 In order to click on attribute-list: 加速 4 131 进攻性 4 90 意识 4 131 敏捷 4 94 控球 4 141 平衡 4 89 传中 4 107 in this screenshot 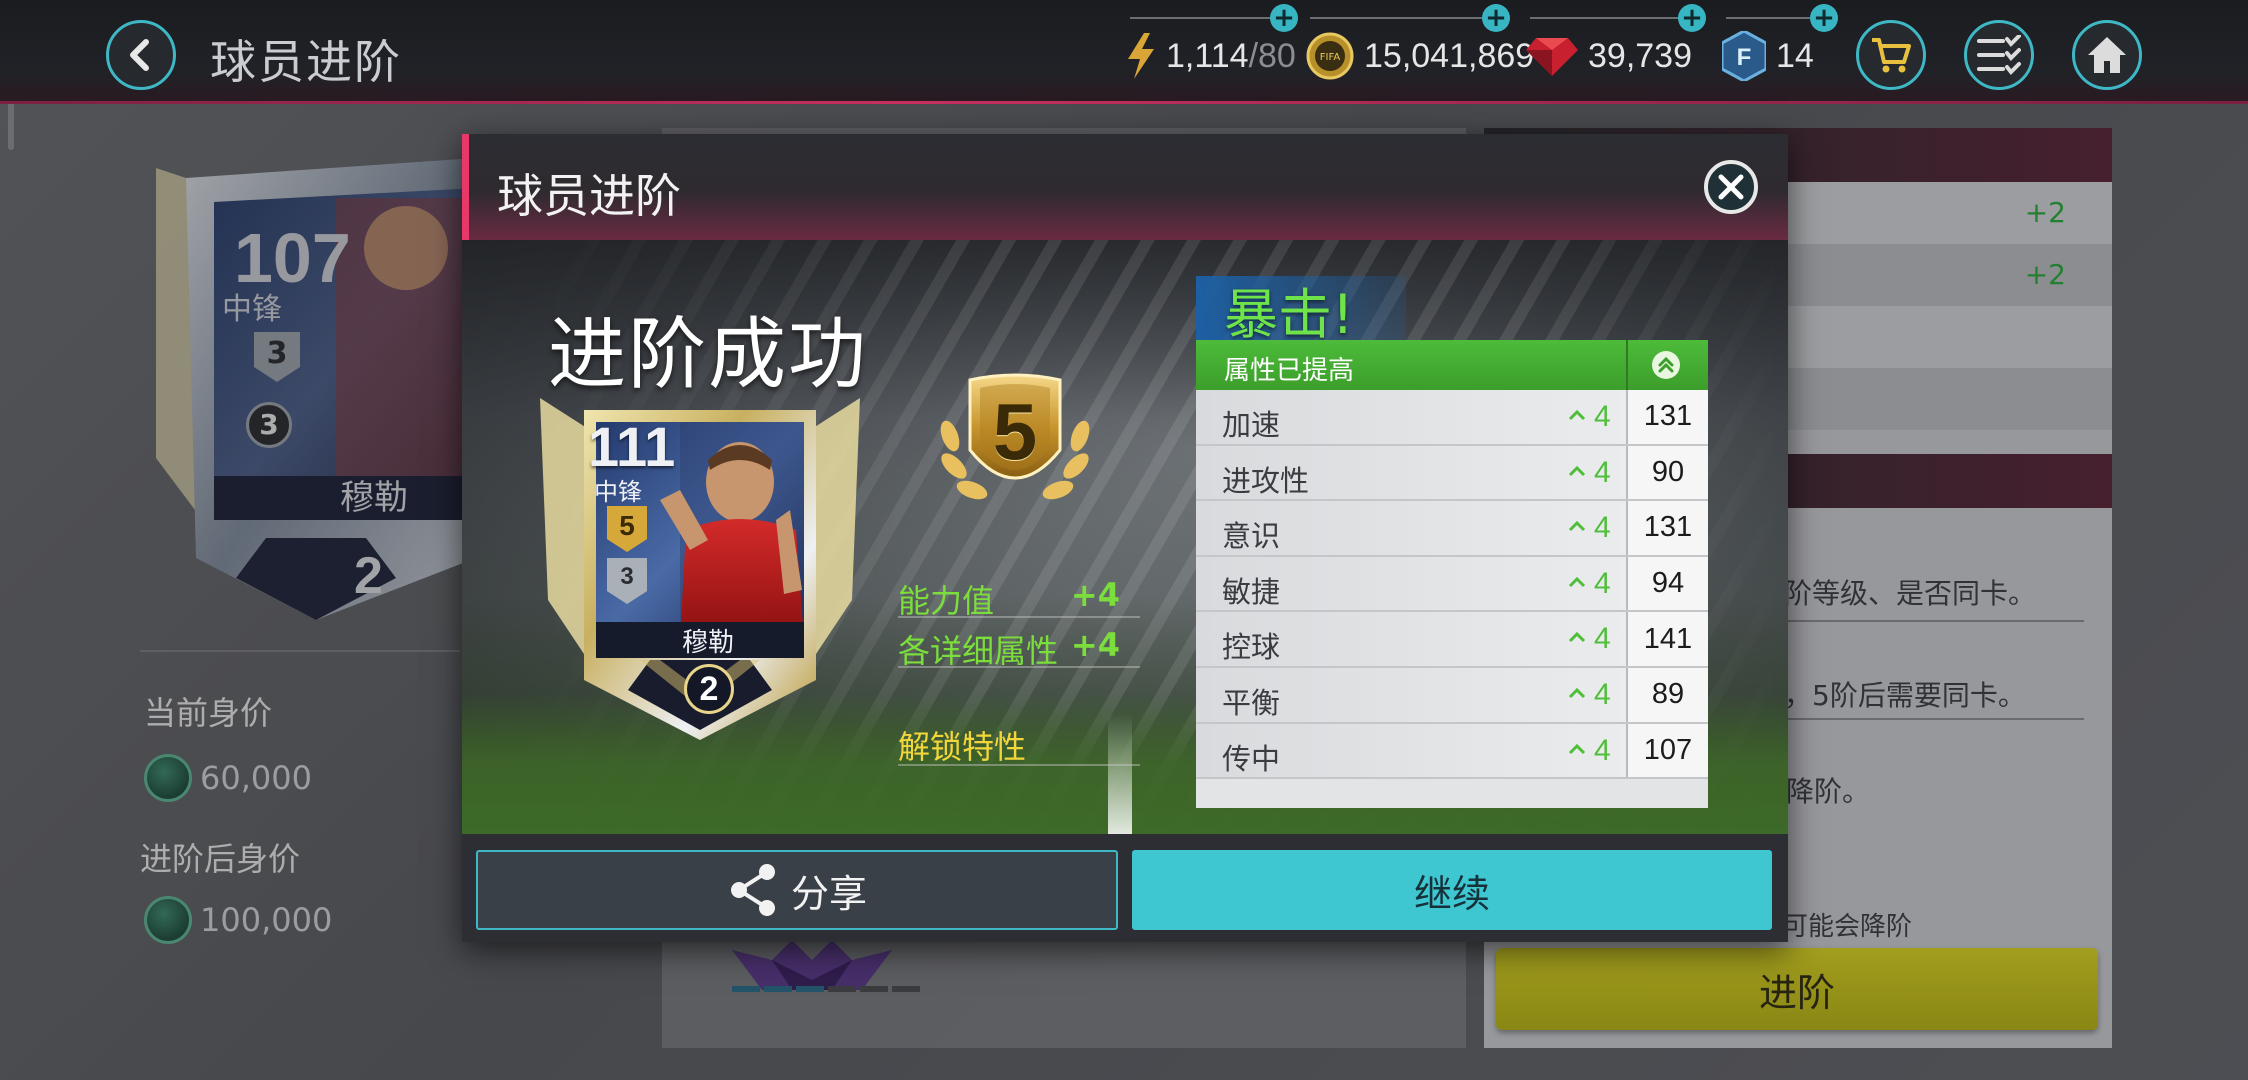, I will do `click(1452, 599)`.